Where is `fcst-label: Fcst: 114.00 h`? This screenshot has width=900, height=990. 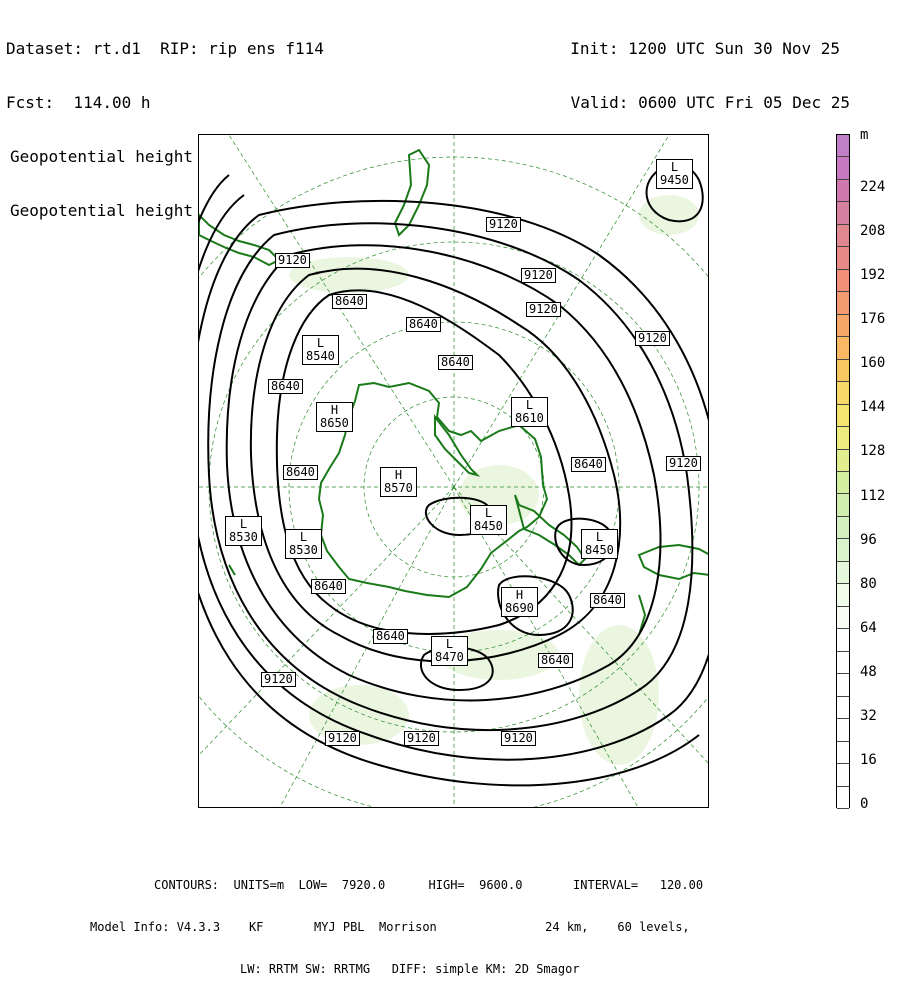
fcst-label: Fcst: 114.00 h is located at coordinates (78, 102).